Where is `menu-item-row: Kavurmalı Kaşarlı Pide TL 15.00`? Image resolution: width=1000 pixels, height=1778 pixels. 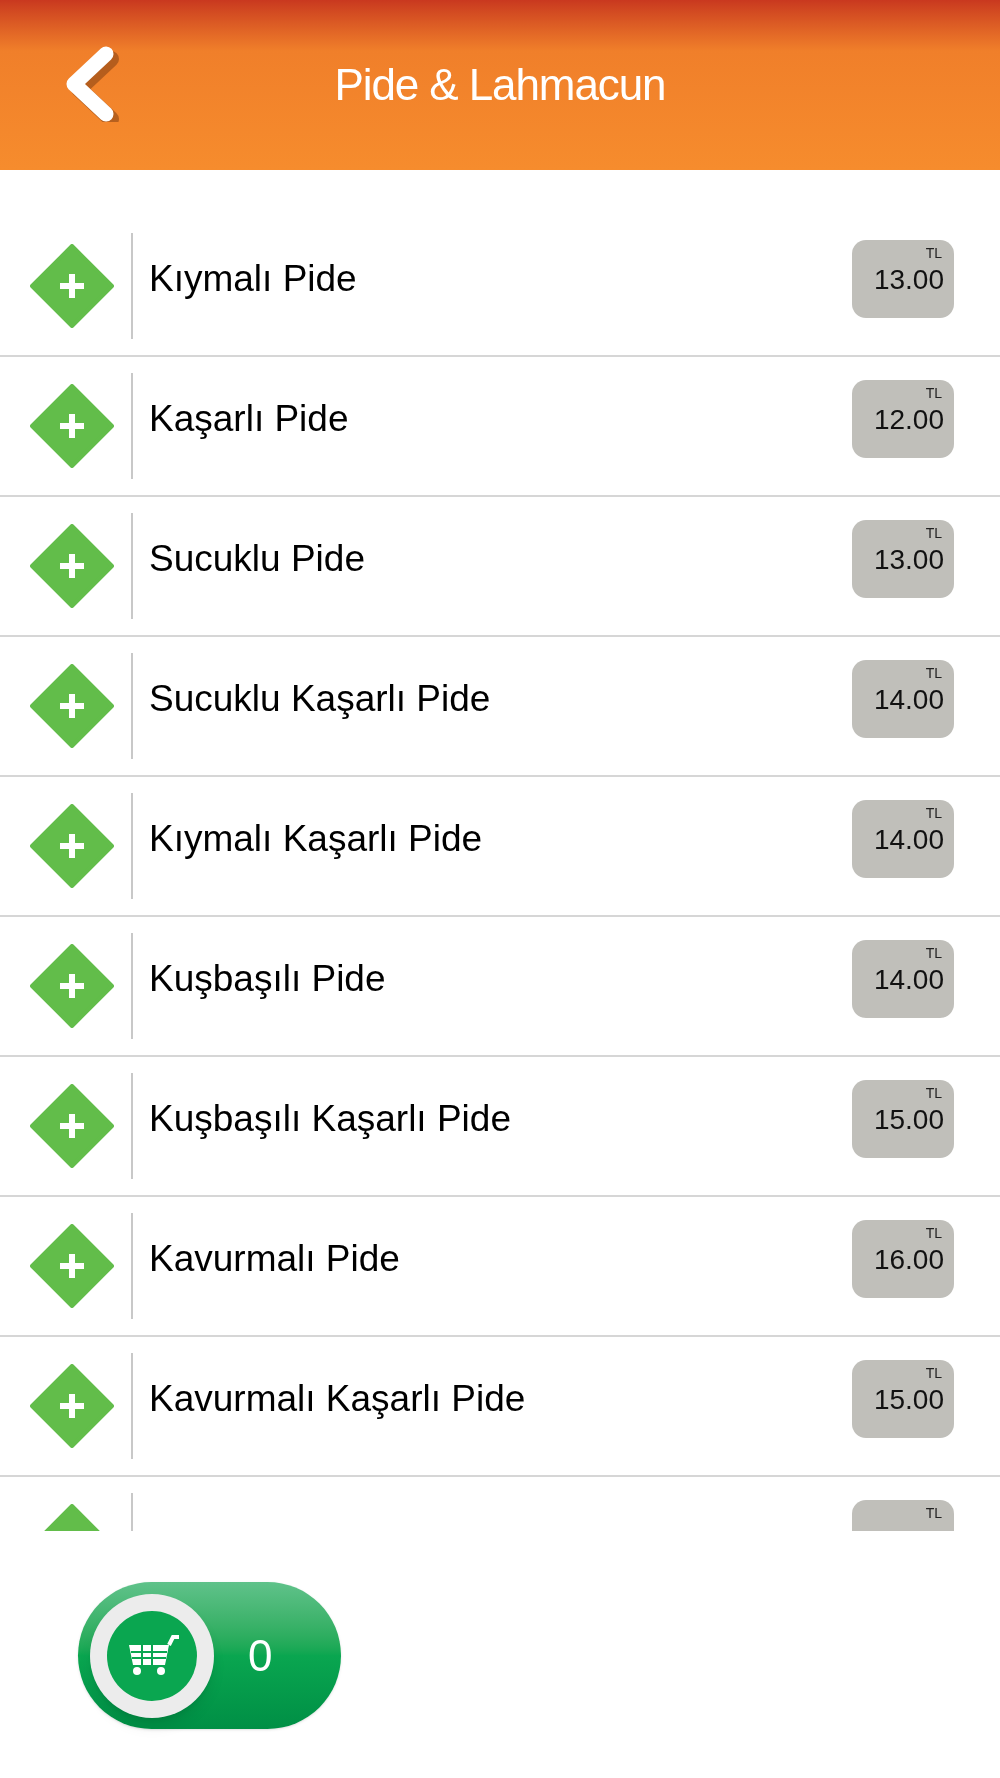 menu-item-row: Kavurmalı Kaşarlı Pide TL 15.00 is located at coordinates (500, 1407).